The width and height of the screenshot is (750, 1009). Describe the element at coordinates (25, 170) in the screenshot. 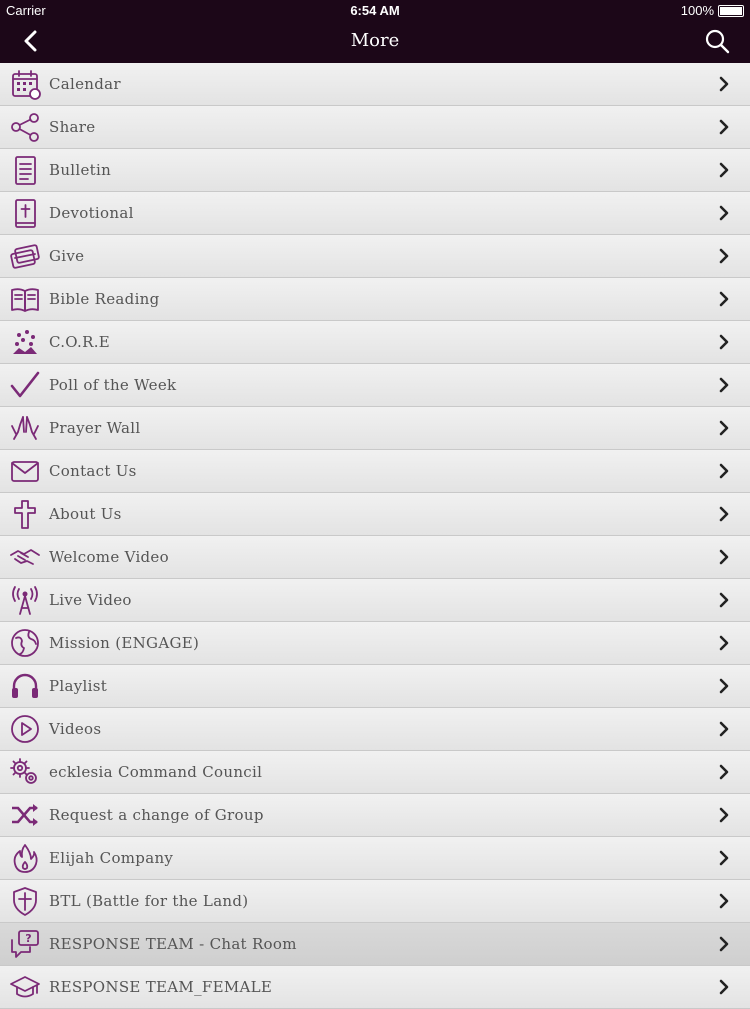

I see `document-icon` at that location.